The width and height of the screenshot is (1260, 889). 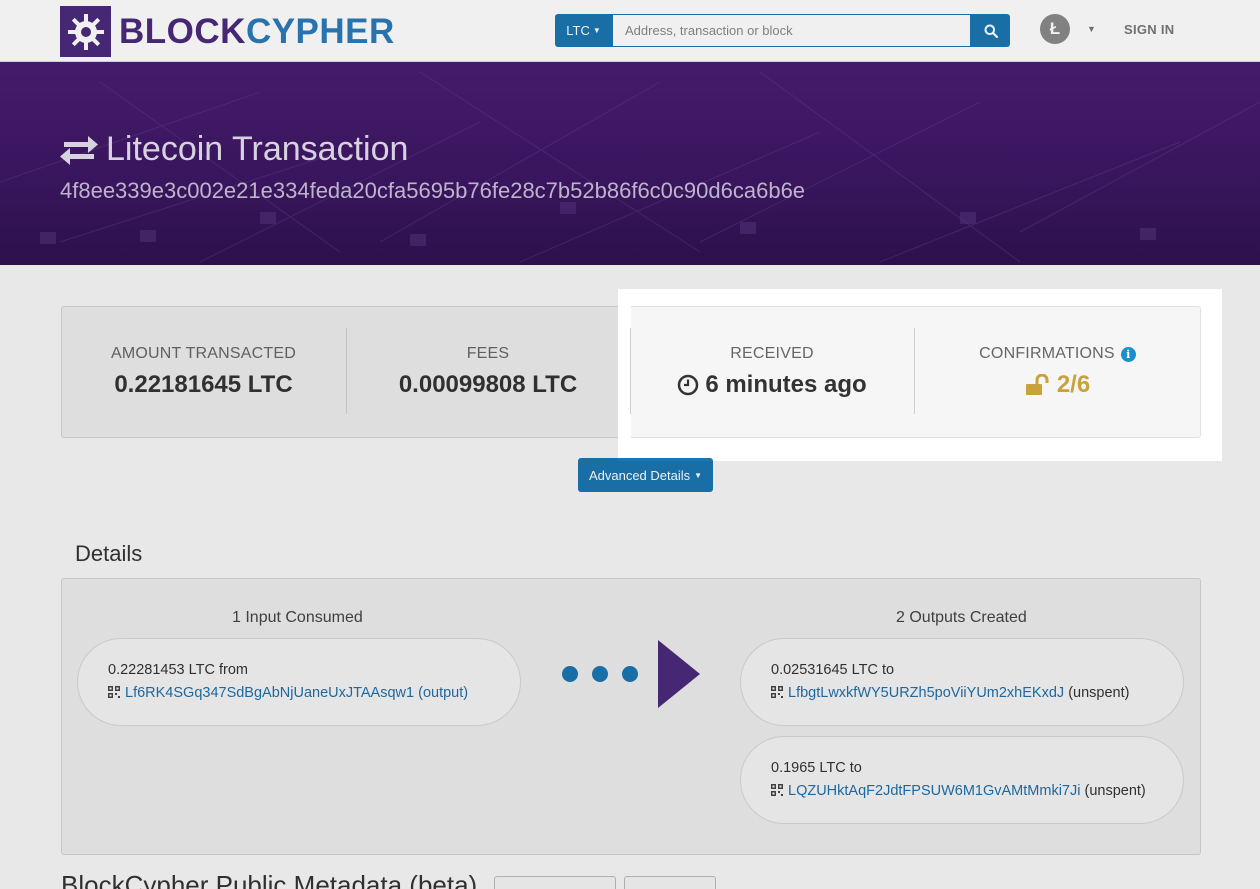 I want to click on confirmations-stat: CONFIRMATIONS i 2/6, so click(x=1057, y=372).